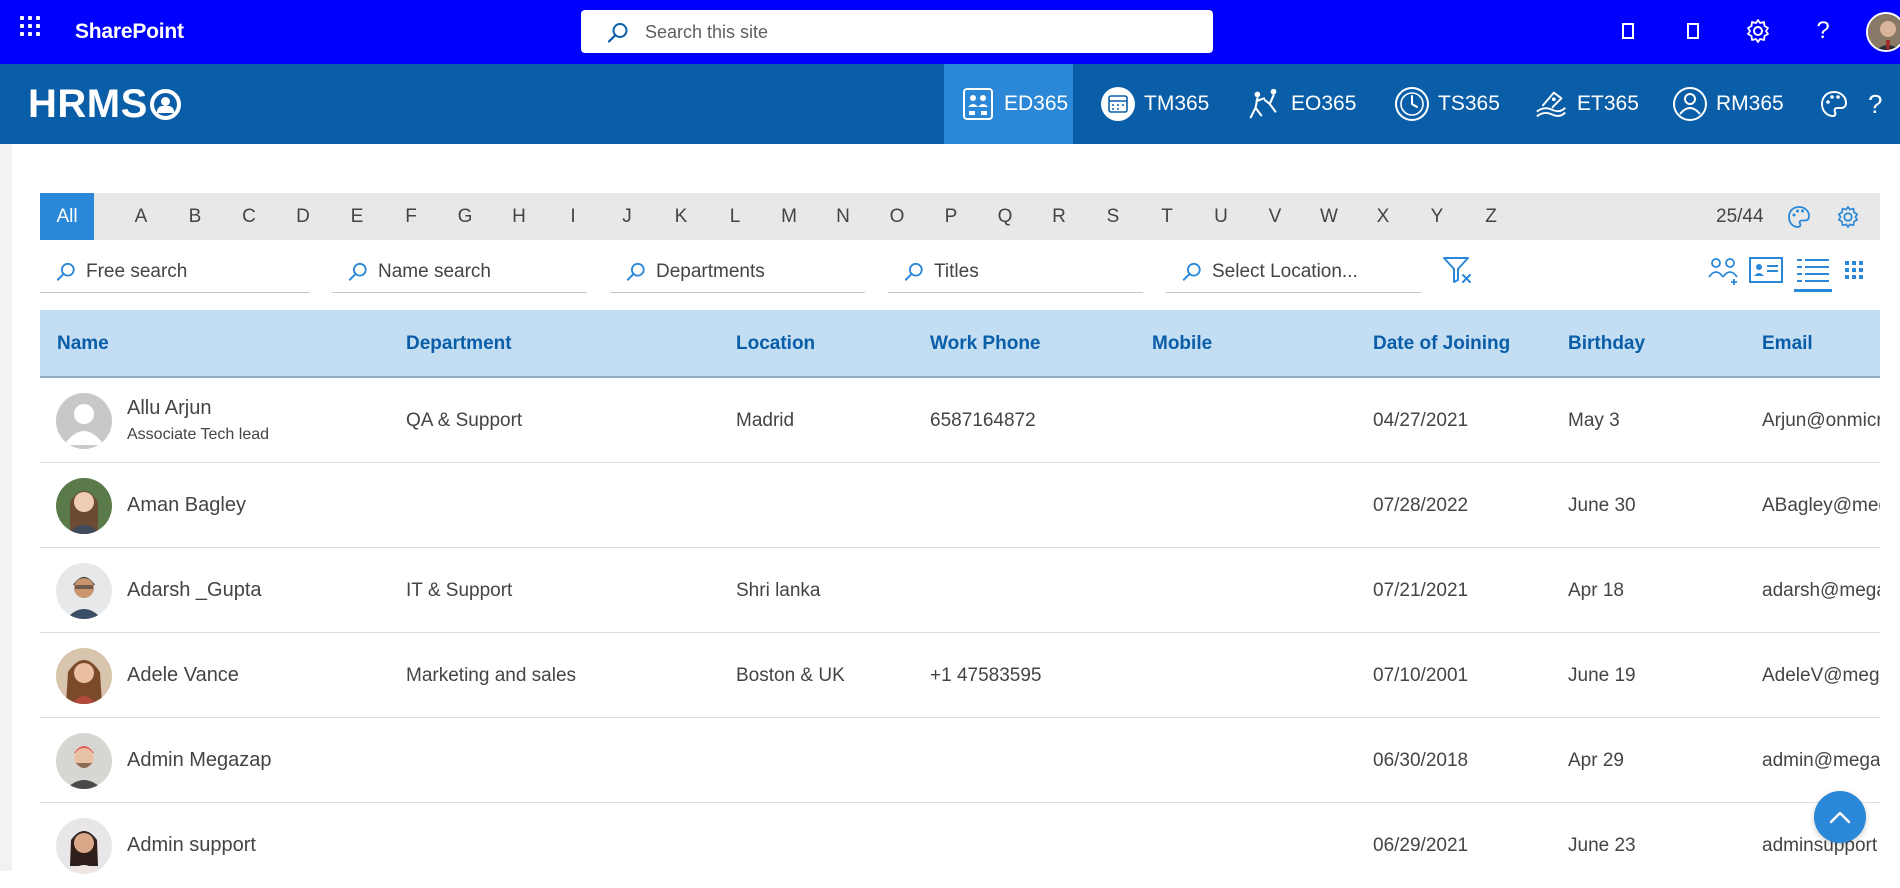 The image size is (1900, 888). Describe the element at coordinates (67, 216) in the screenshot. I see `letter-all: All` at that location.